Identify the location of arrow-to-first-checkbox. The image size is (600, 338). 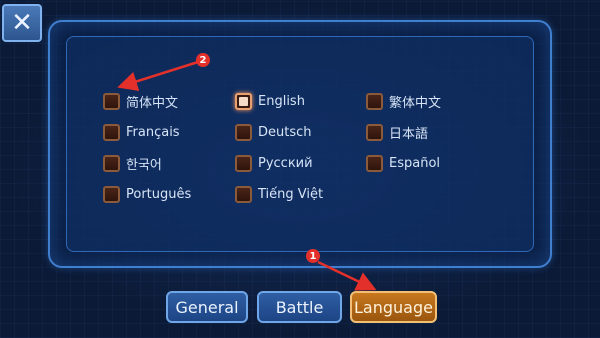
(158, 76).